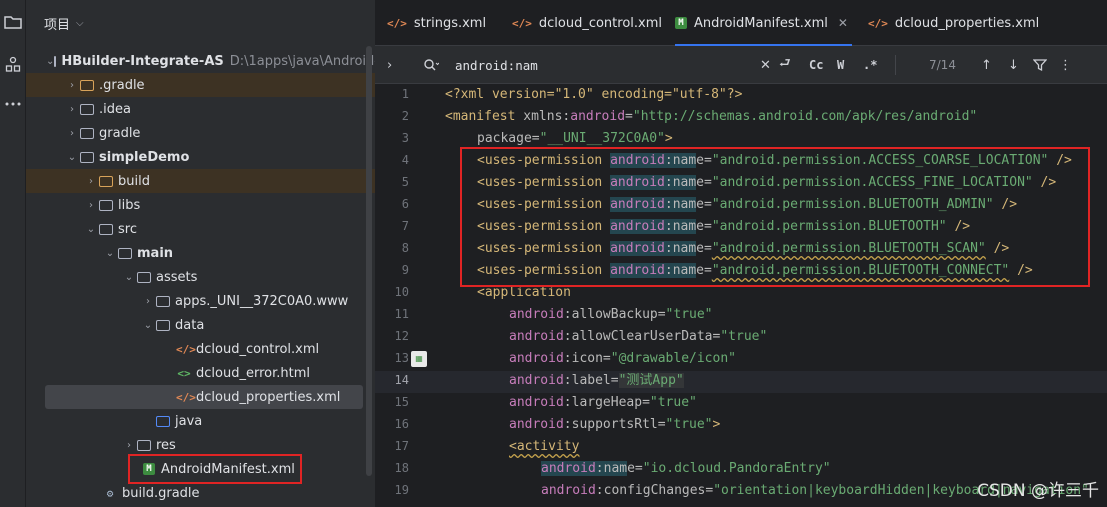 This screenshot has width=1107, height=507. I want to click on tab-dcloud-control: </> dcloud_control.xml, so click(587, 23).